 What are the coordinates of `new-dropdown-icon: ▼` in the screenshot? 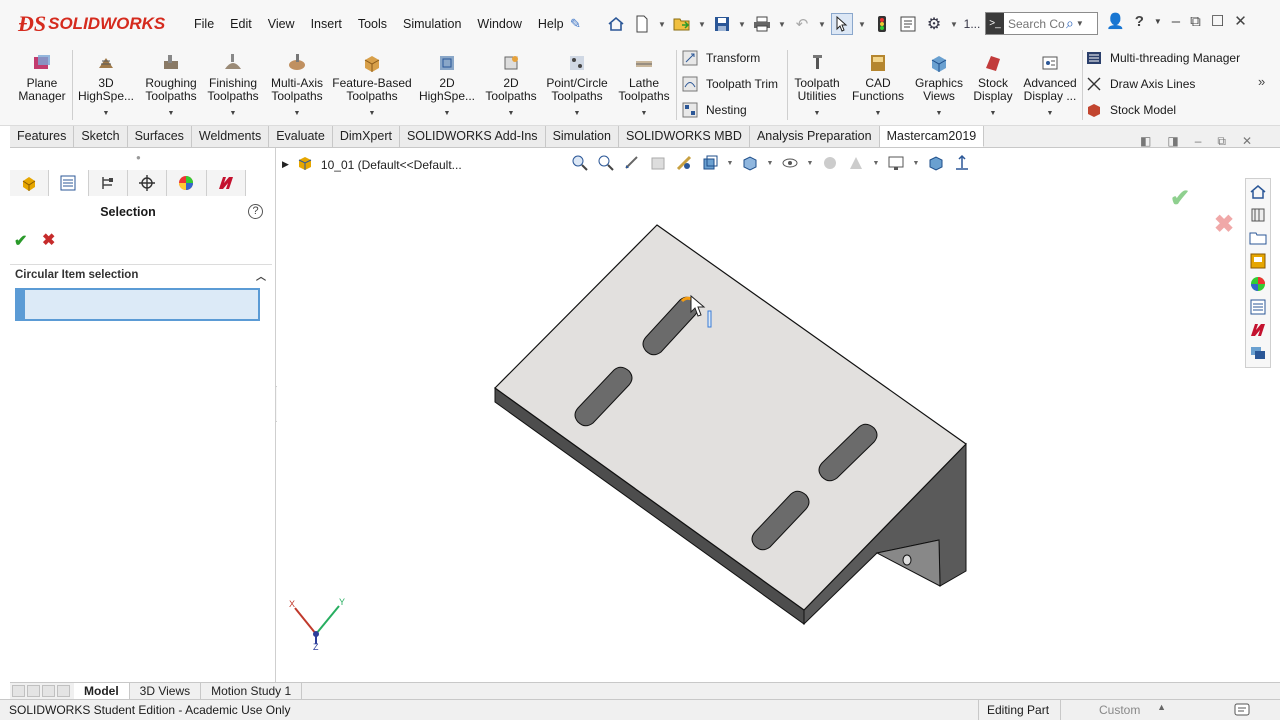 It's located at (662, 24).